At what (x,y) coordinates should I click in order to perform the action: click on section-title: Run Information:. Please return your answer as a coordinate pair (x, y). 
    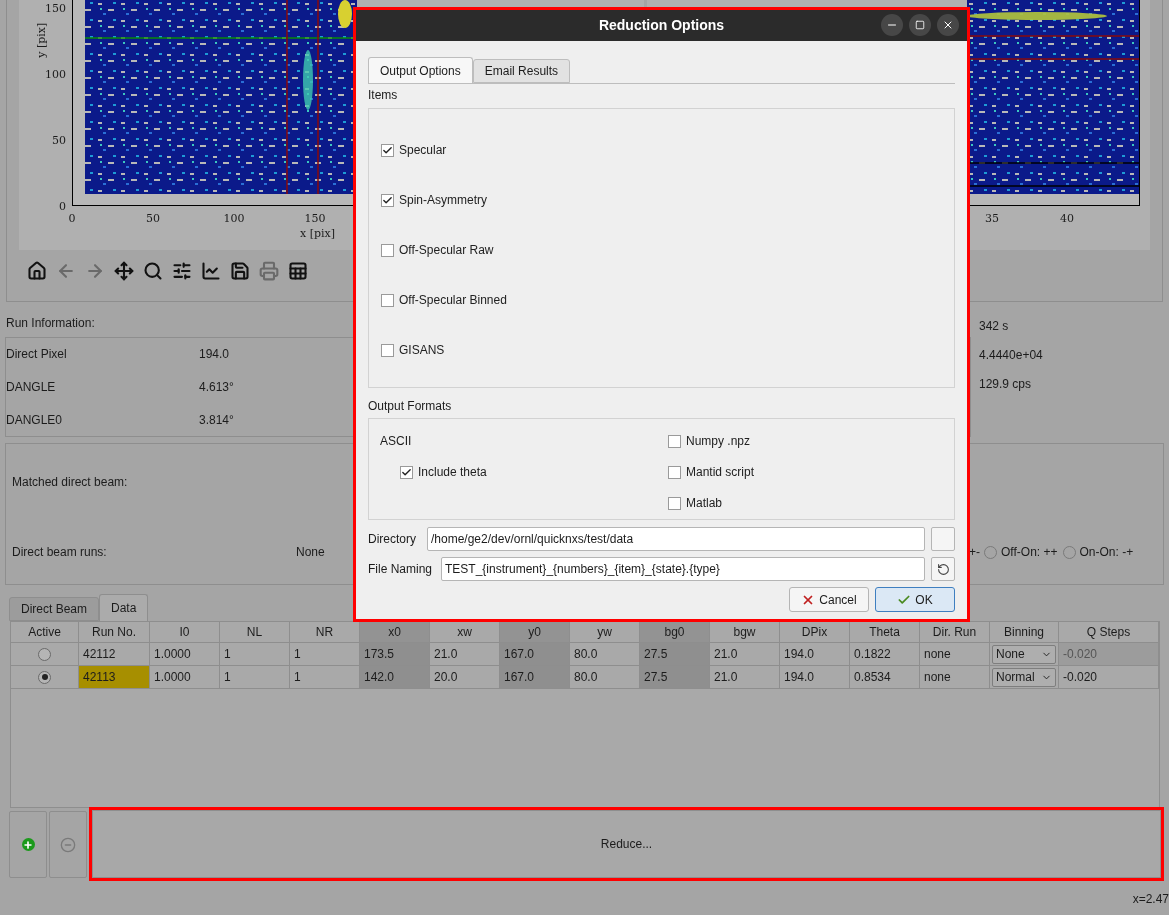
    Looking at the image, I should click on (50, 323).